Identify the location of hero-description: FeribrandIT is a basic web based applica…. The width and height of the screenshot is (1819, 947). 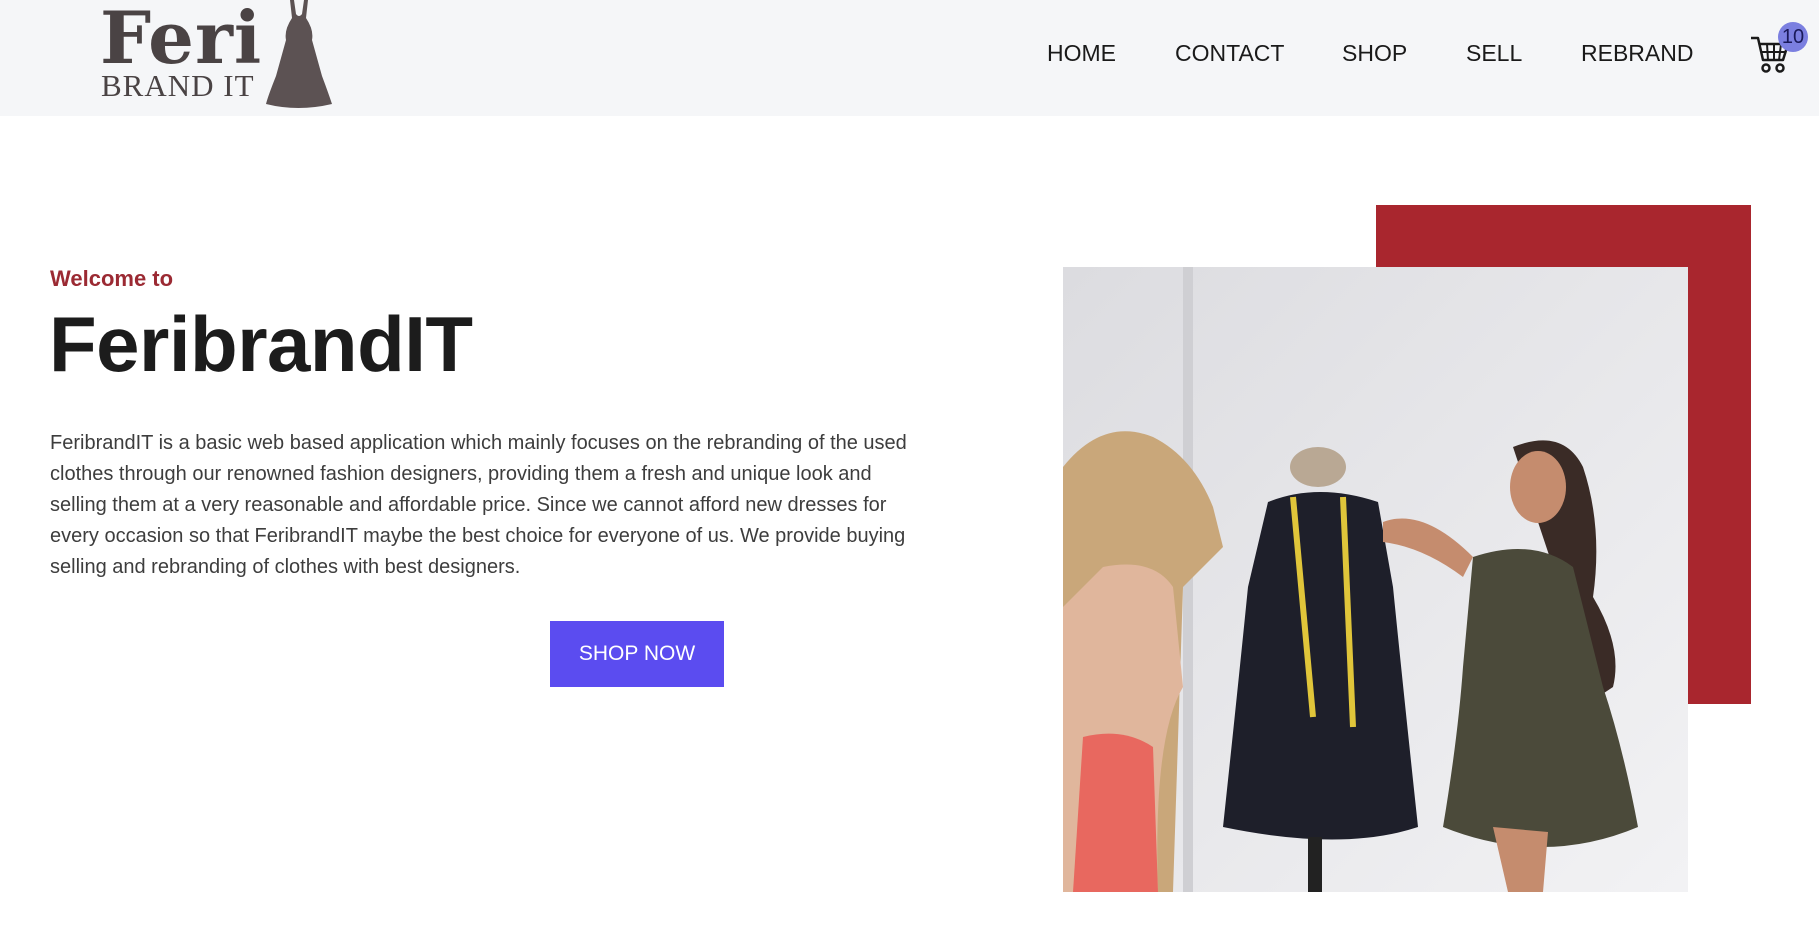
(478, 505).